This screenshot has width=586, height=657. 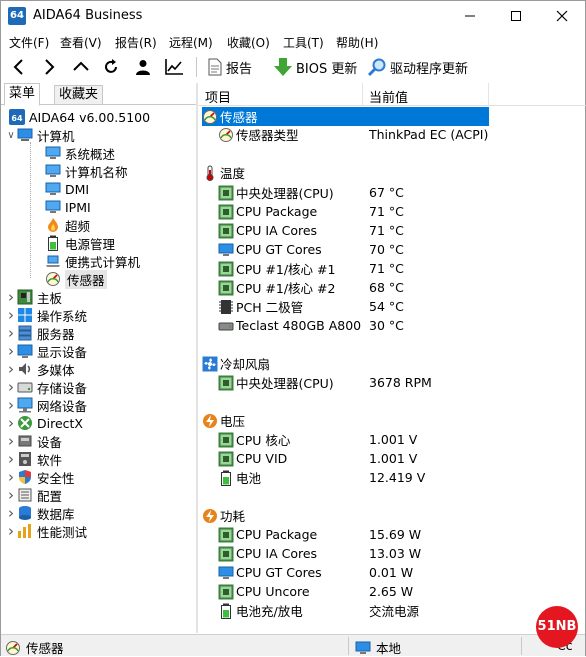 What do you see at coordinates (417, 67) in the screenshot?
I see `driver-update-button: 驱动程序更新` at bounding box center [417, 67].